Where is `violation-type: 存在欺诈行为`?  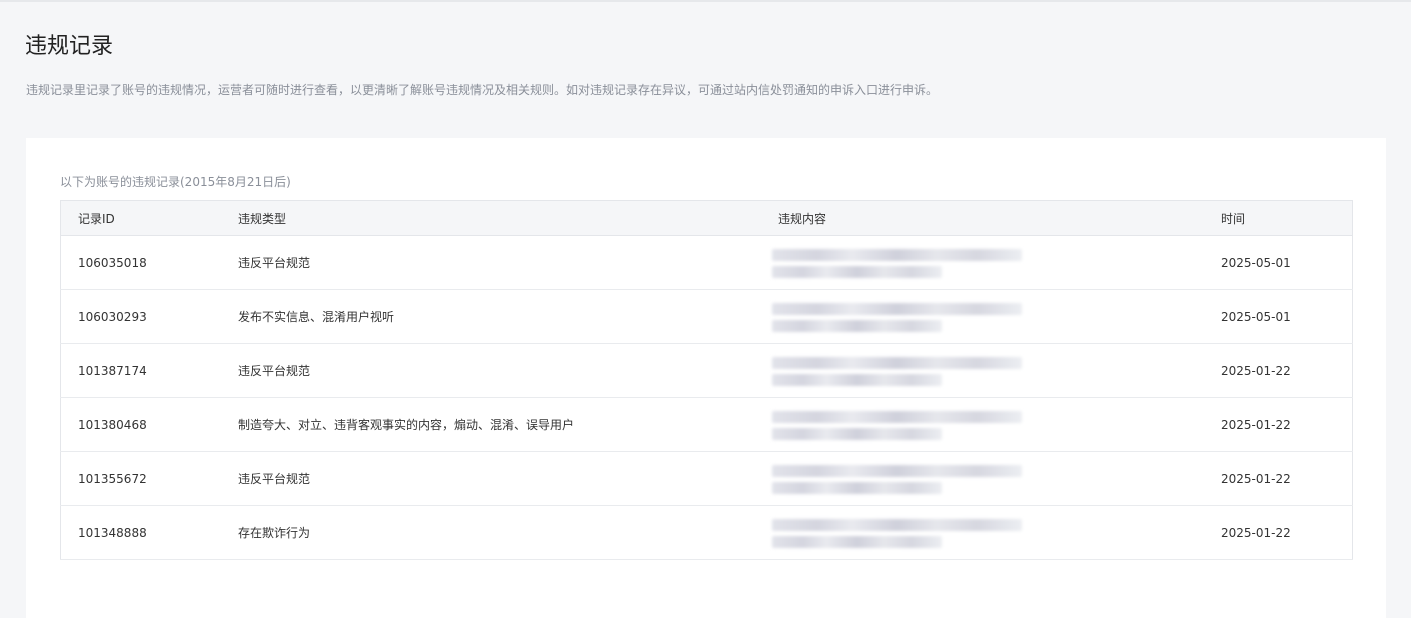 violation-type: 存在欺诈行为 is located at coordinates (508, 532).